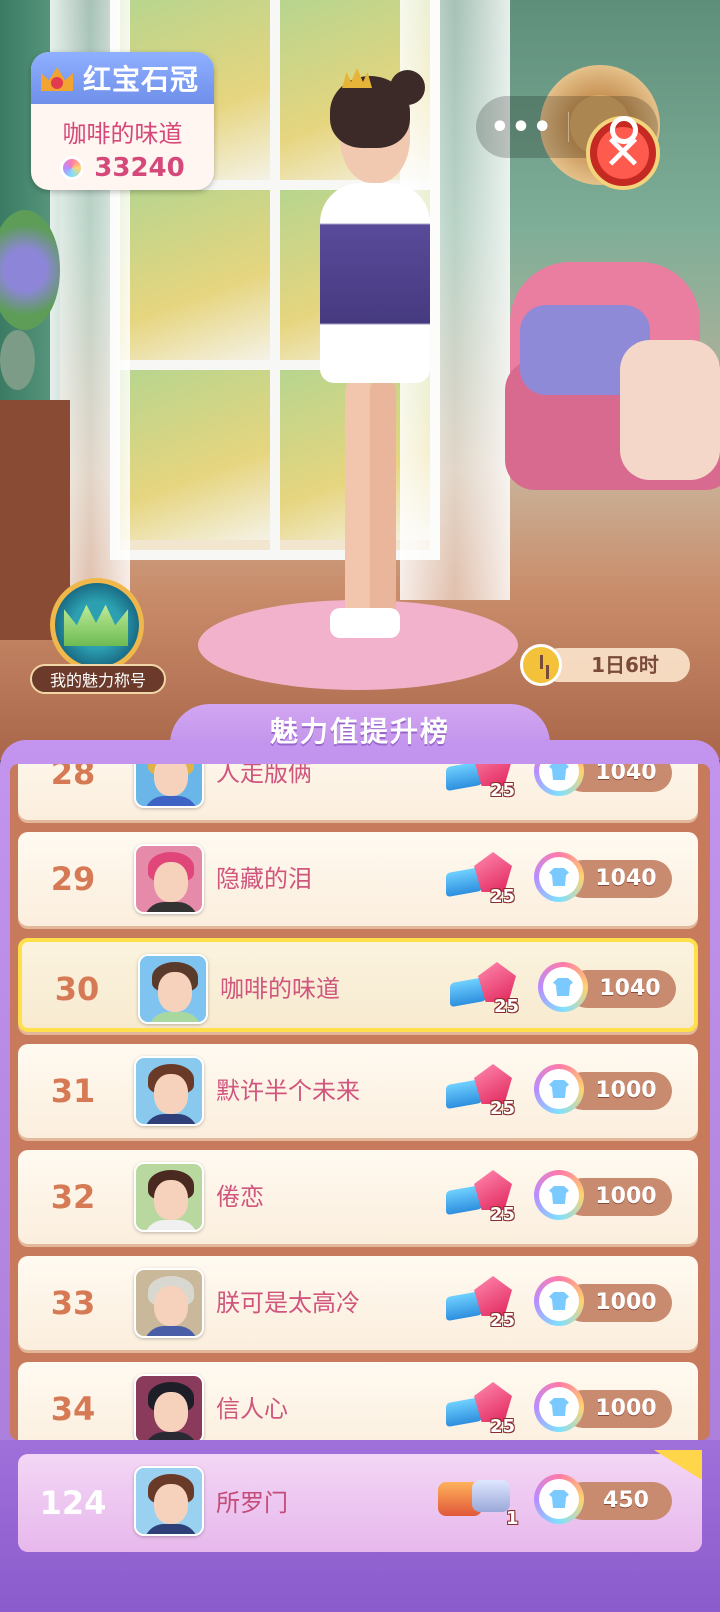 The image size is (720, 1612). Describe the element at coordinates (624, 130) in the screenshot. I see `close-ring-icon` at that location.